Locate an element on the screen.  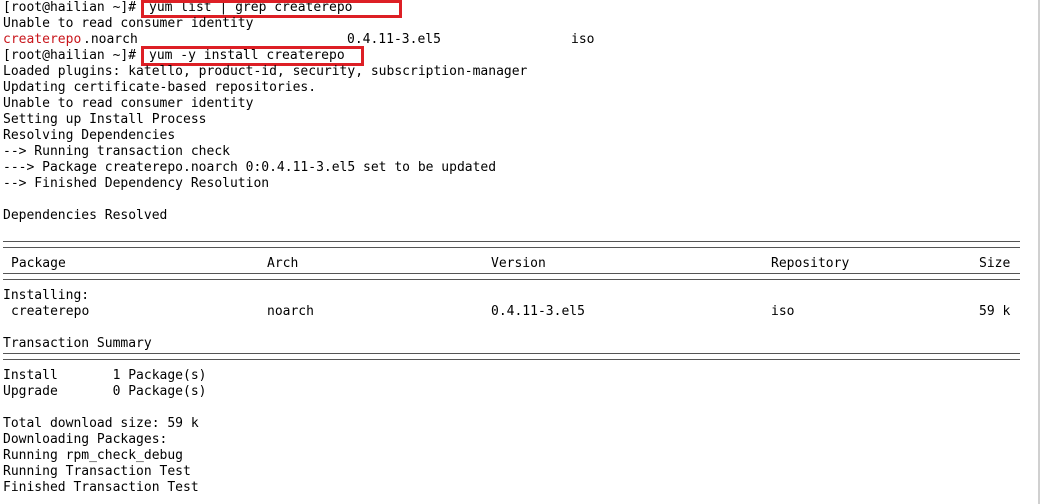
command-highlight-box is located at coordinates (252, 56).